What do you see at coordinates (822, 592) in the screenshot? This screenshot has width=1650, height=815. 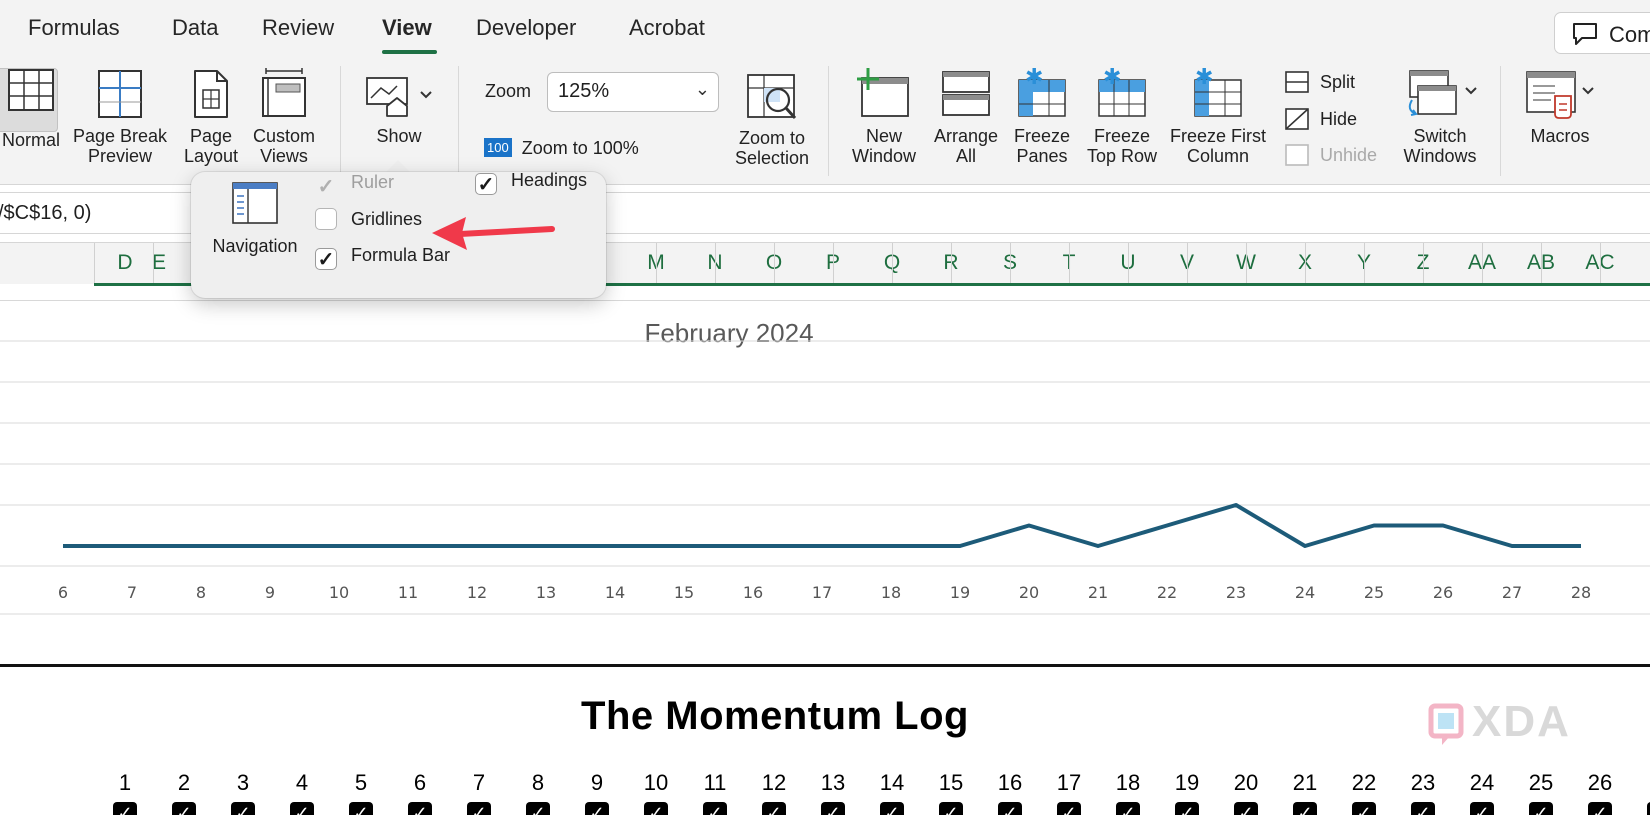 I see `chart-x-tick-label: 17` at bounding box center [822, 592].